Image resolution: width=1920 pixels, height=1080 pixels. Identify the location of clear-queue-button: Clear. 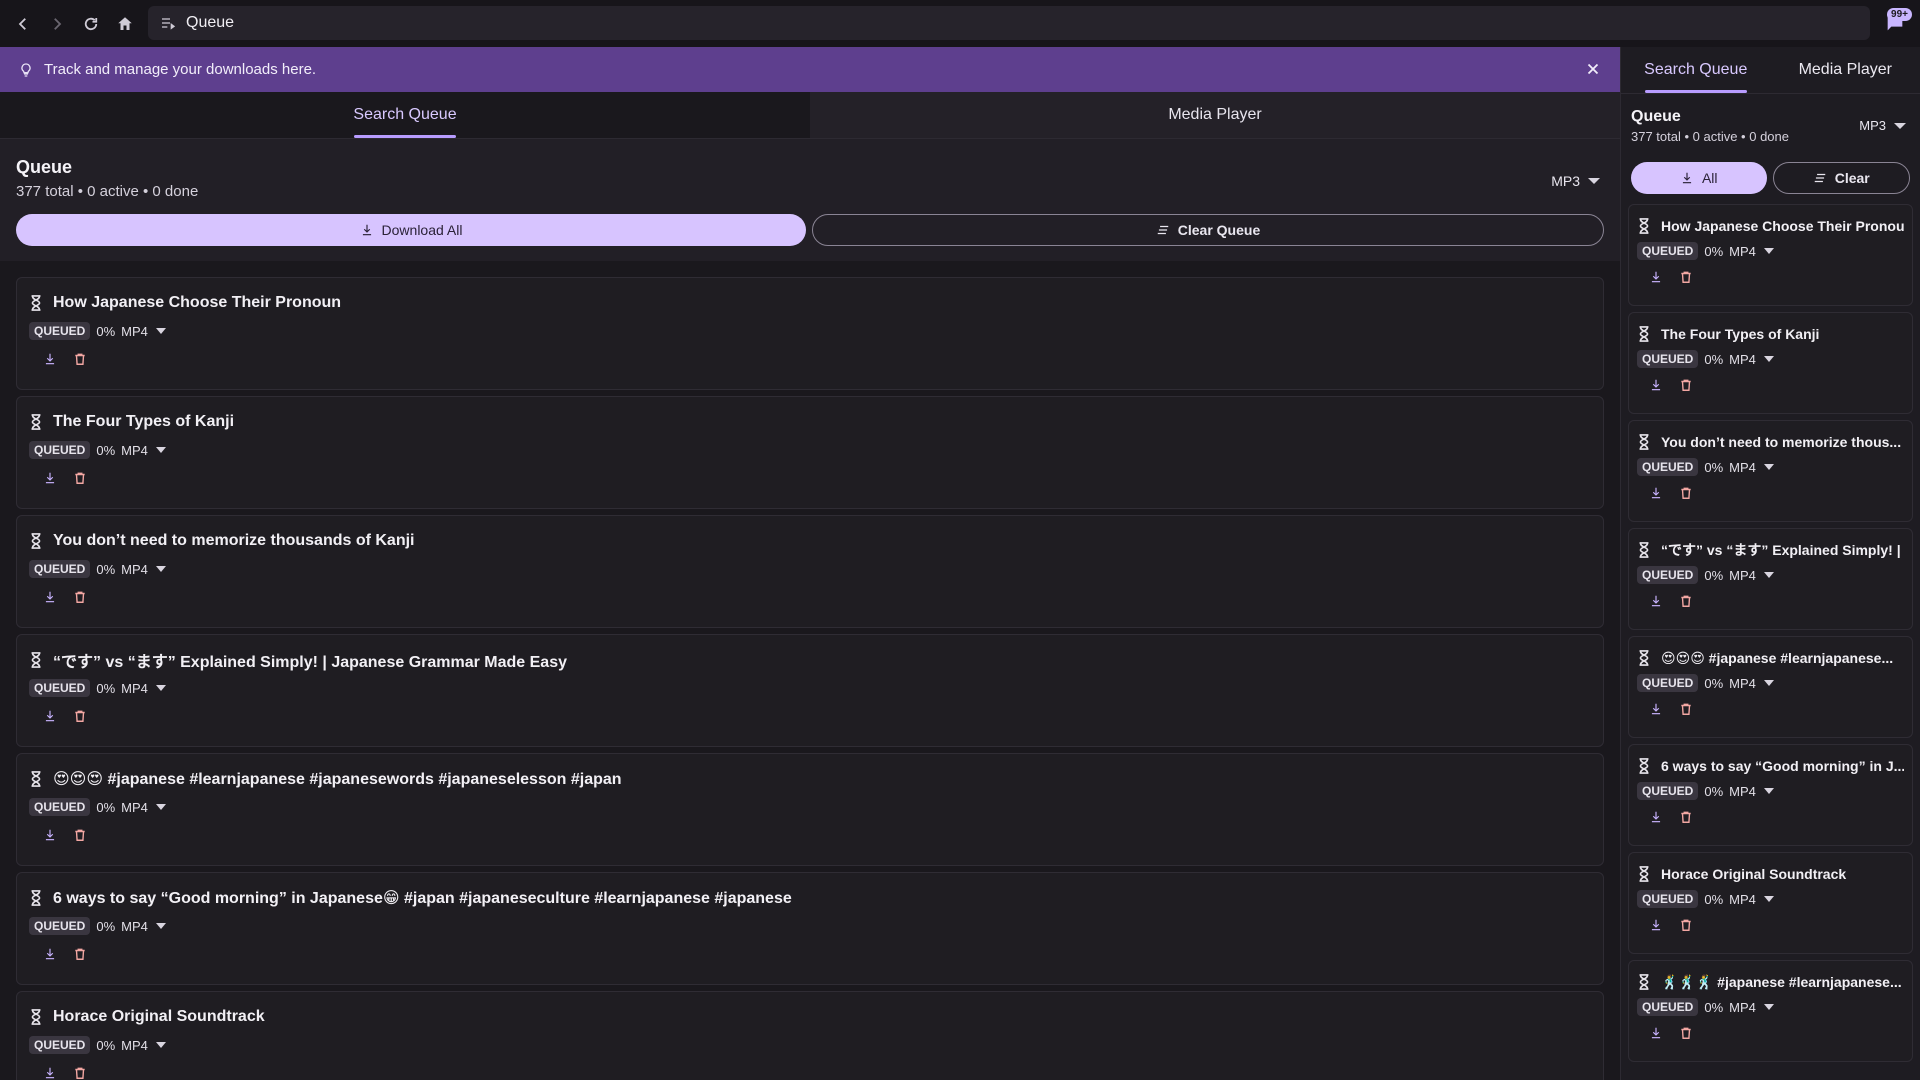
(1841, 178).